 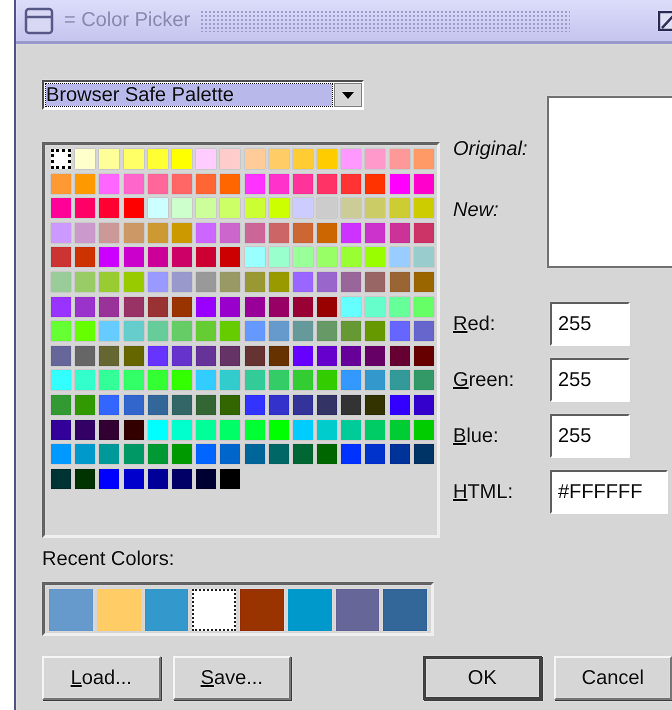 What do you see at coordinates (474, 324) in the screenshot?
I see `field-label: Red:` at bounding box center [474, 324].